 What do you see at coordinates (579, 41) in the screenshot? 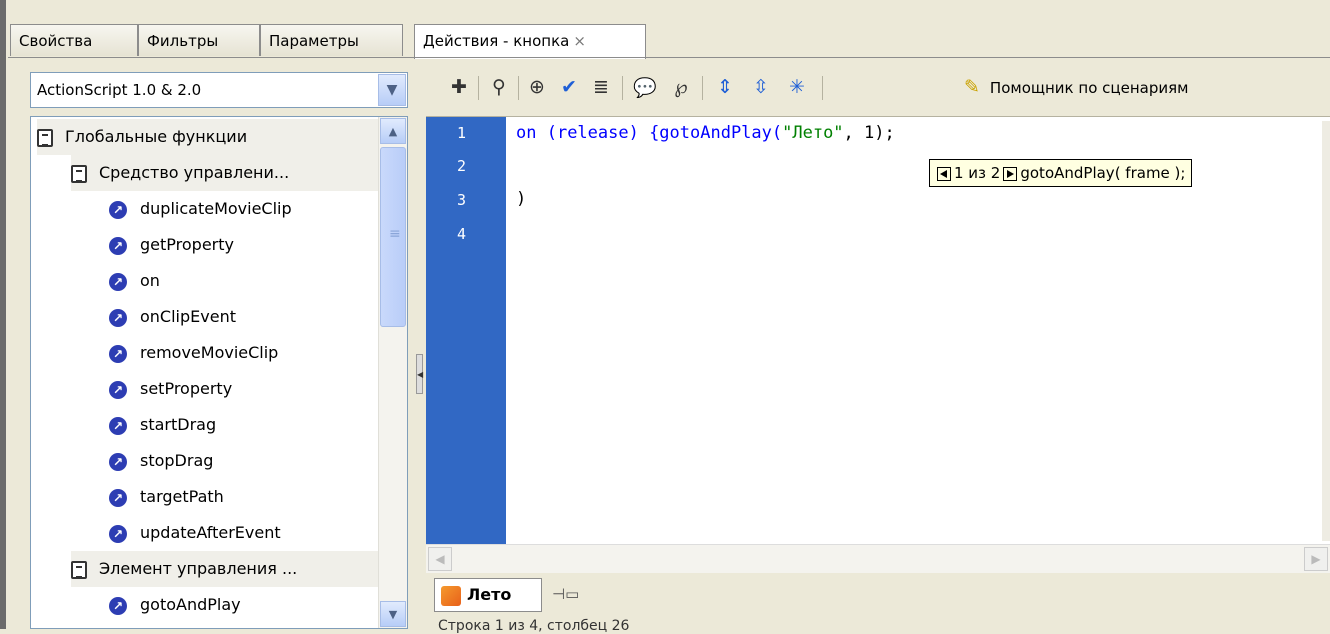
I see `close-icon: ×` at bounding box center [579, 41].